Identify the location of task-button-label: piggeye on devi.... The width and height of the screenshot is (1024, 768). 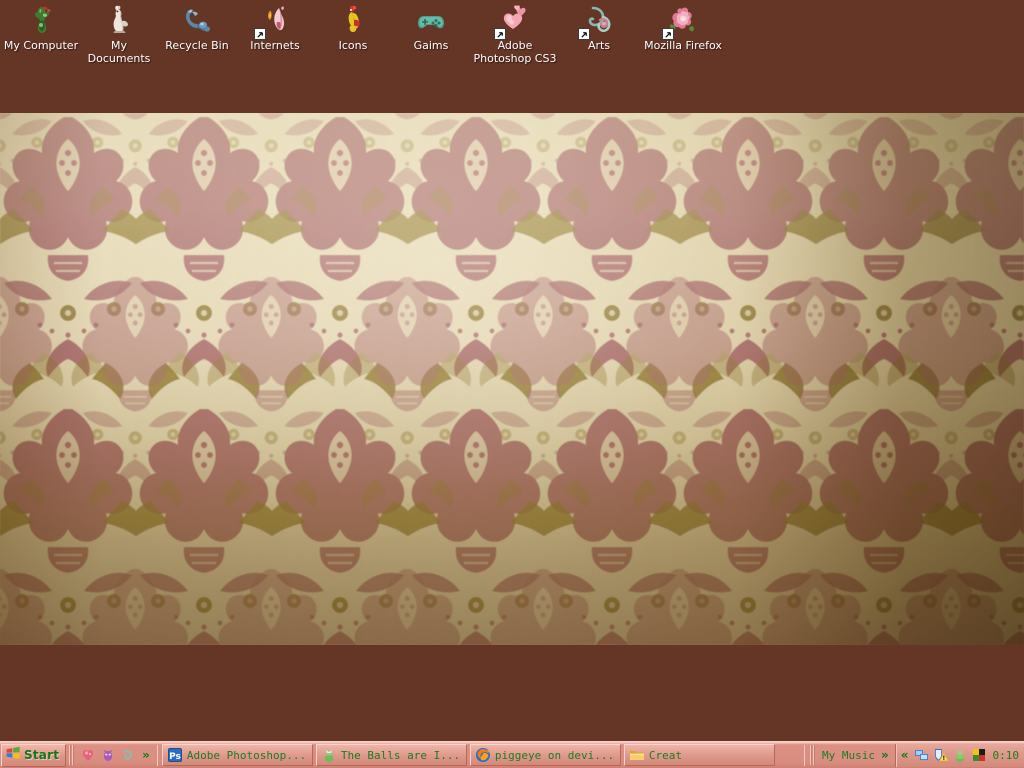
(554, 755).